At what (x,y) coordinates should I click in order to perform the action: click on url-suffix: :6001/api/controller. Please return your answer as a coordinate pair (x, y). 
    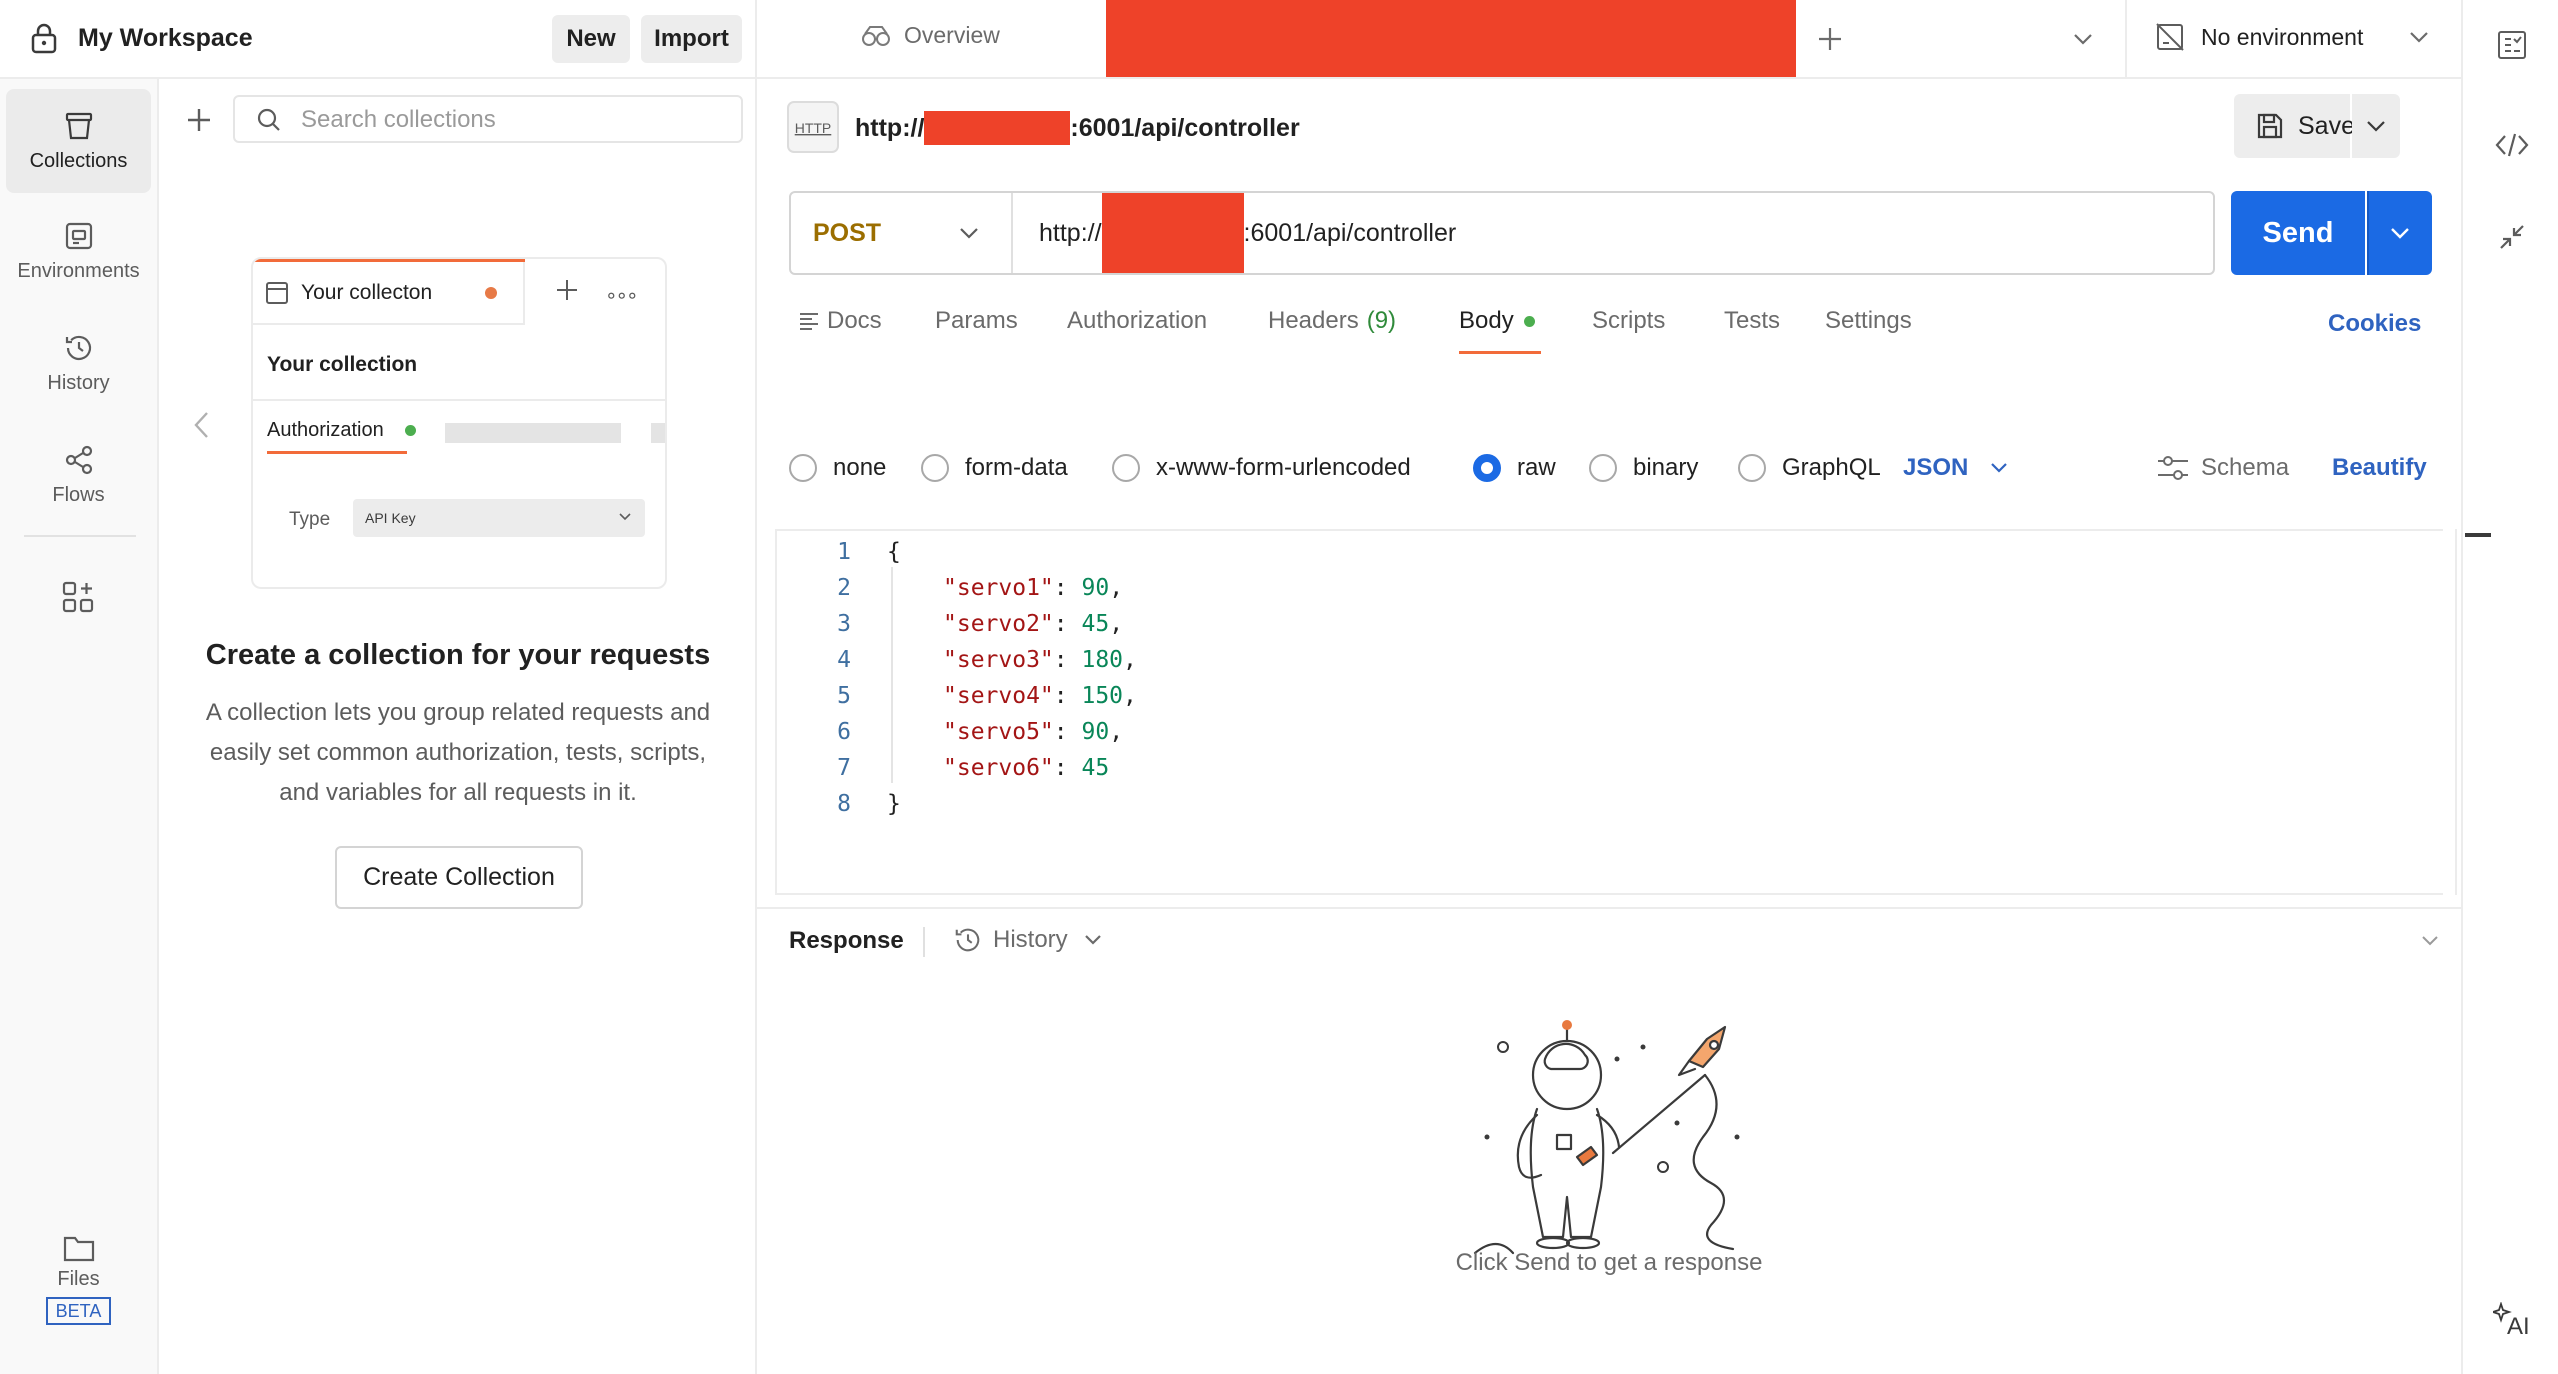
    Looking at the image, I should click on (1350, 232).